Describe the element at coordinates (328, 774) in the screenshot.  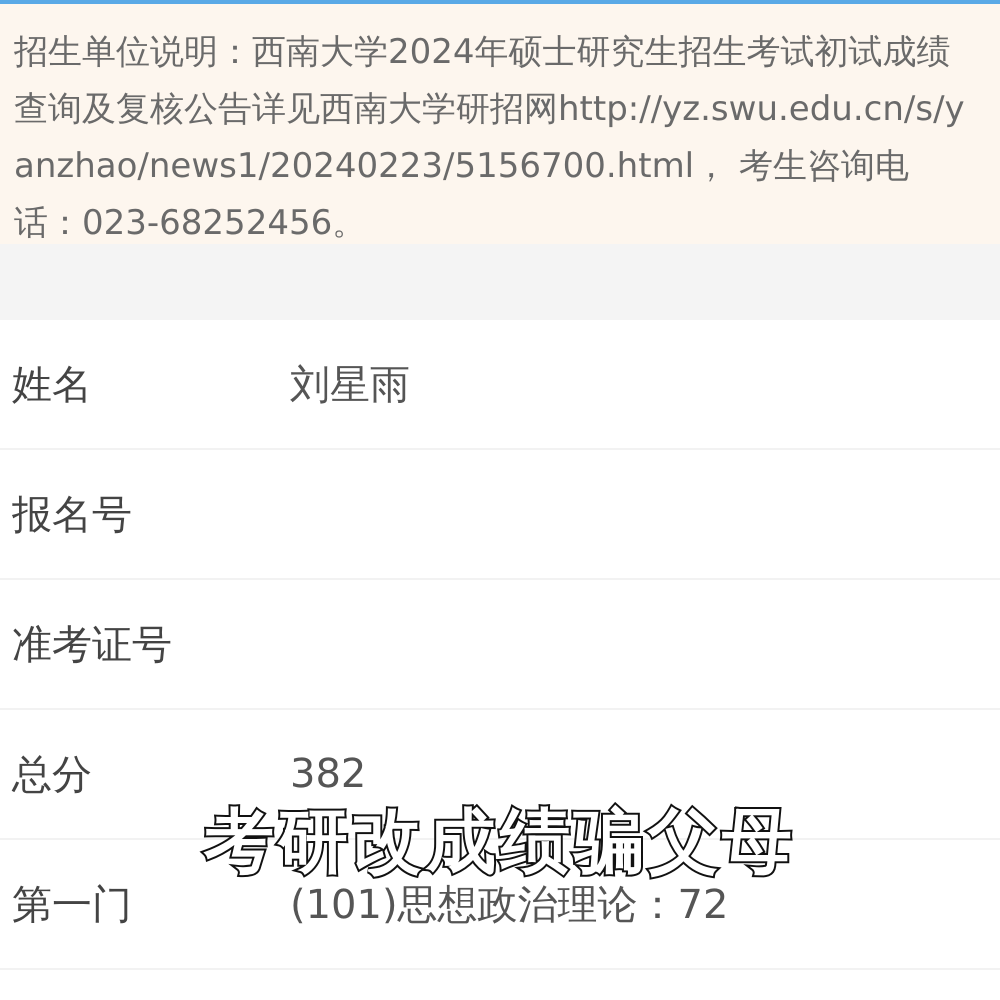
I see `field-value: 382` at that location.